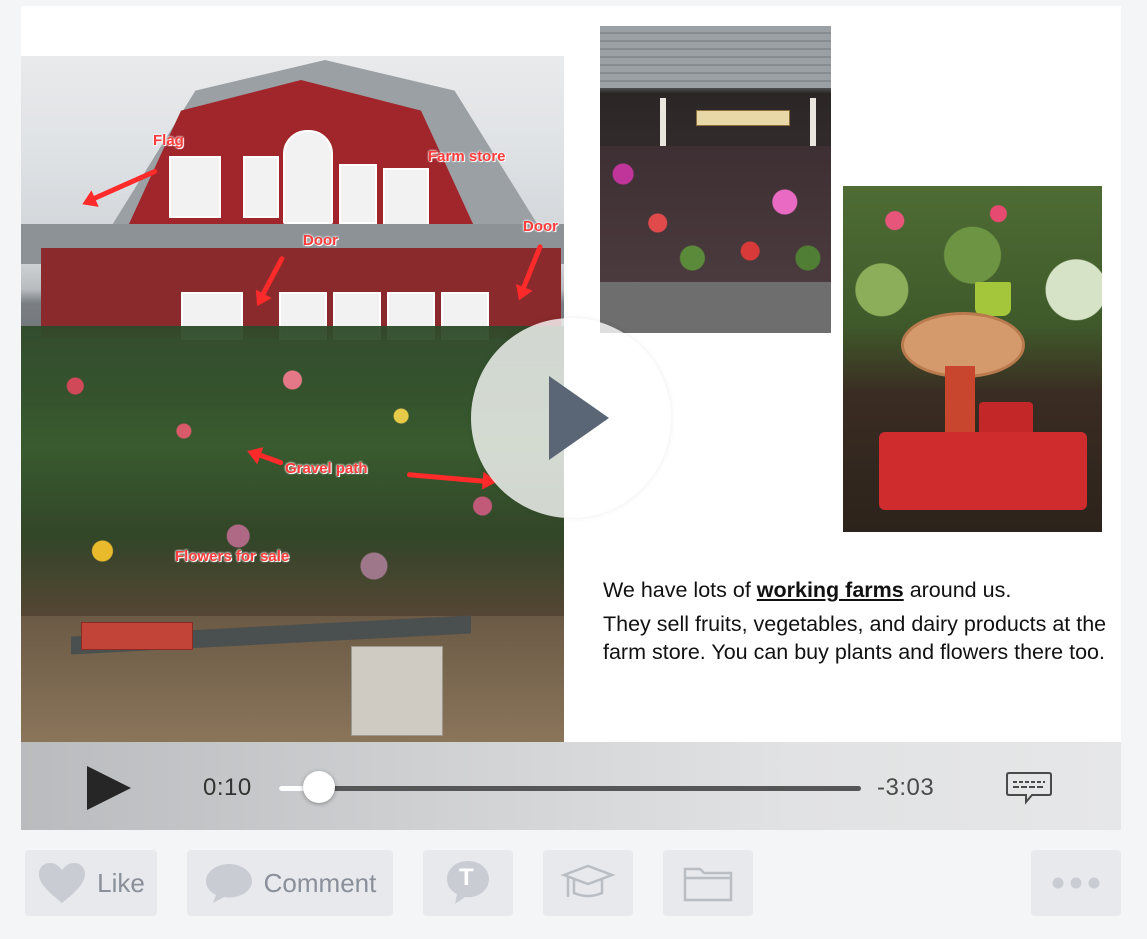  I want to click on like-button: Like, so click(91, 883).